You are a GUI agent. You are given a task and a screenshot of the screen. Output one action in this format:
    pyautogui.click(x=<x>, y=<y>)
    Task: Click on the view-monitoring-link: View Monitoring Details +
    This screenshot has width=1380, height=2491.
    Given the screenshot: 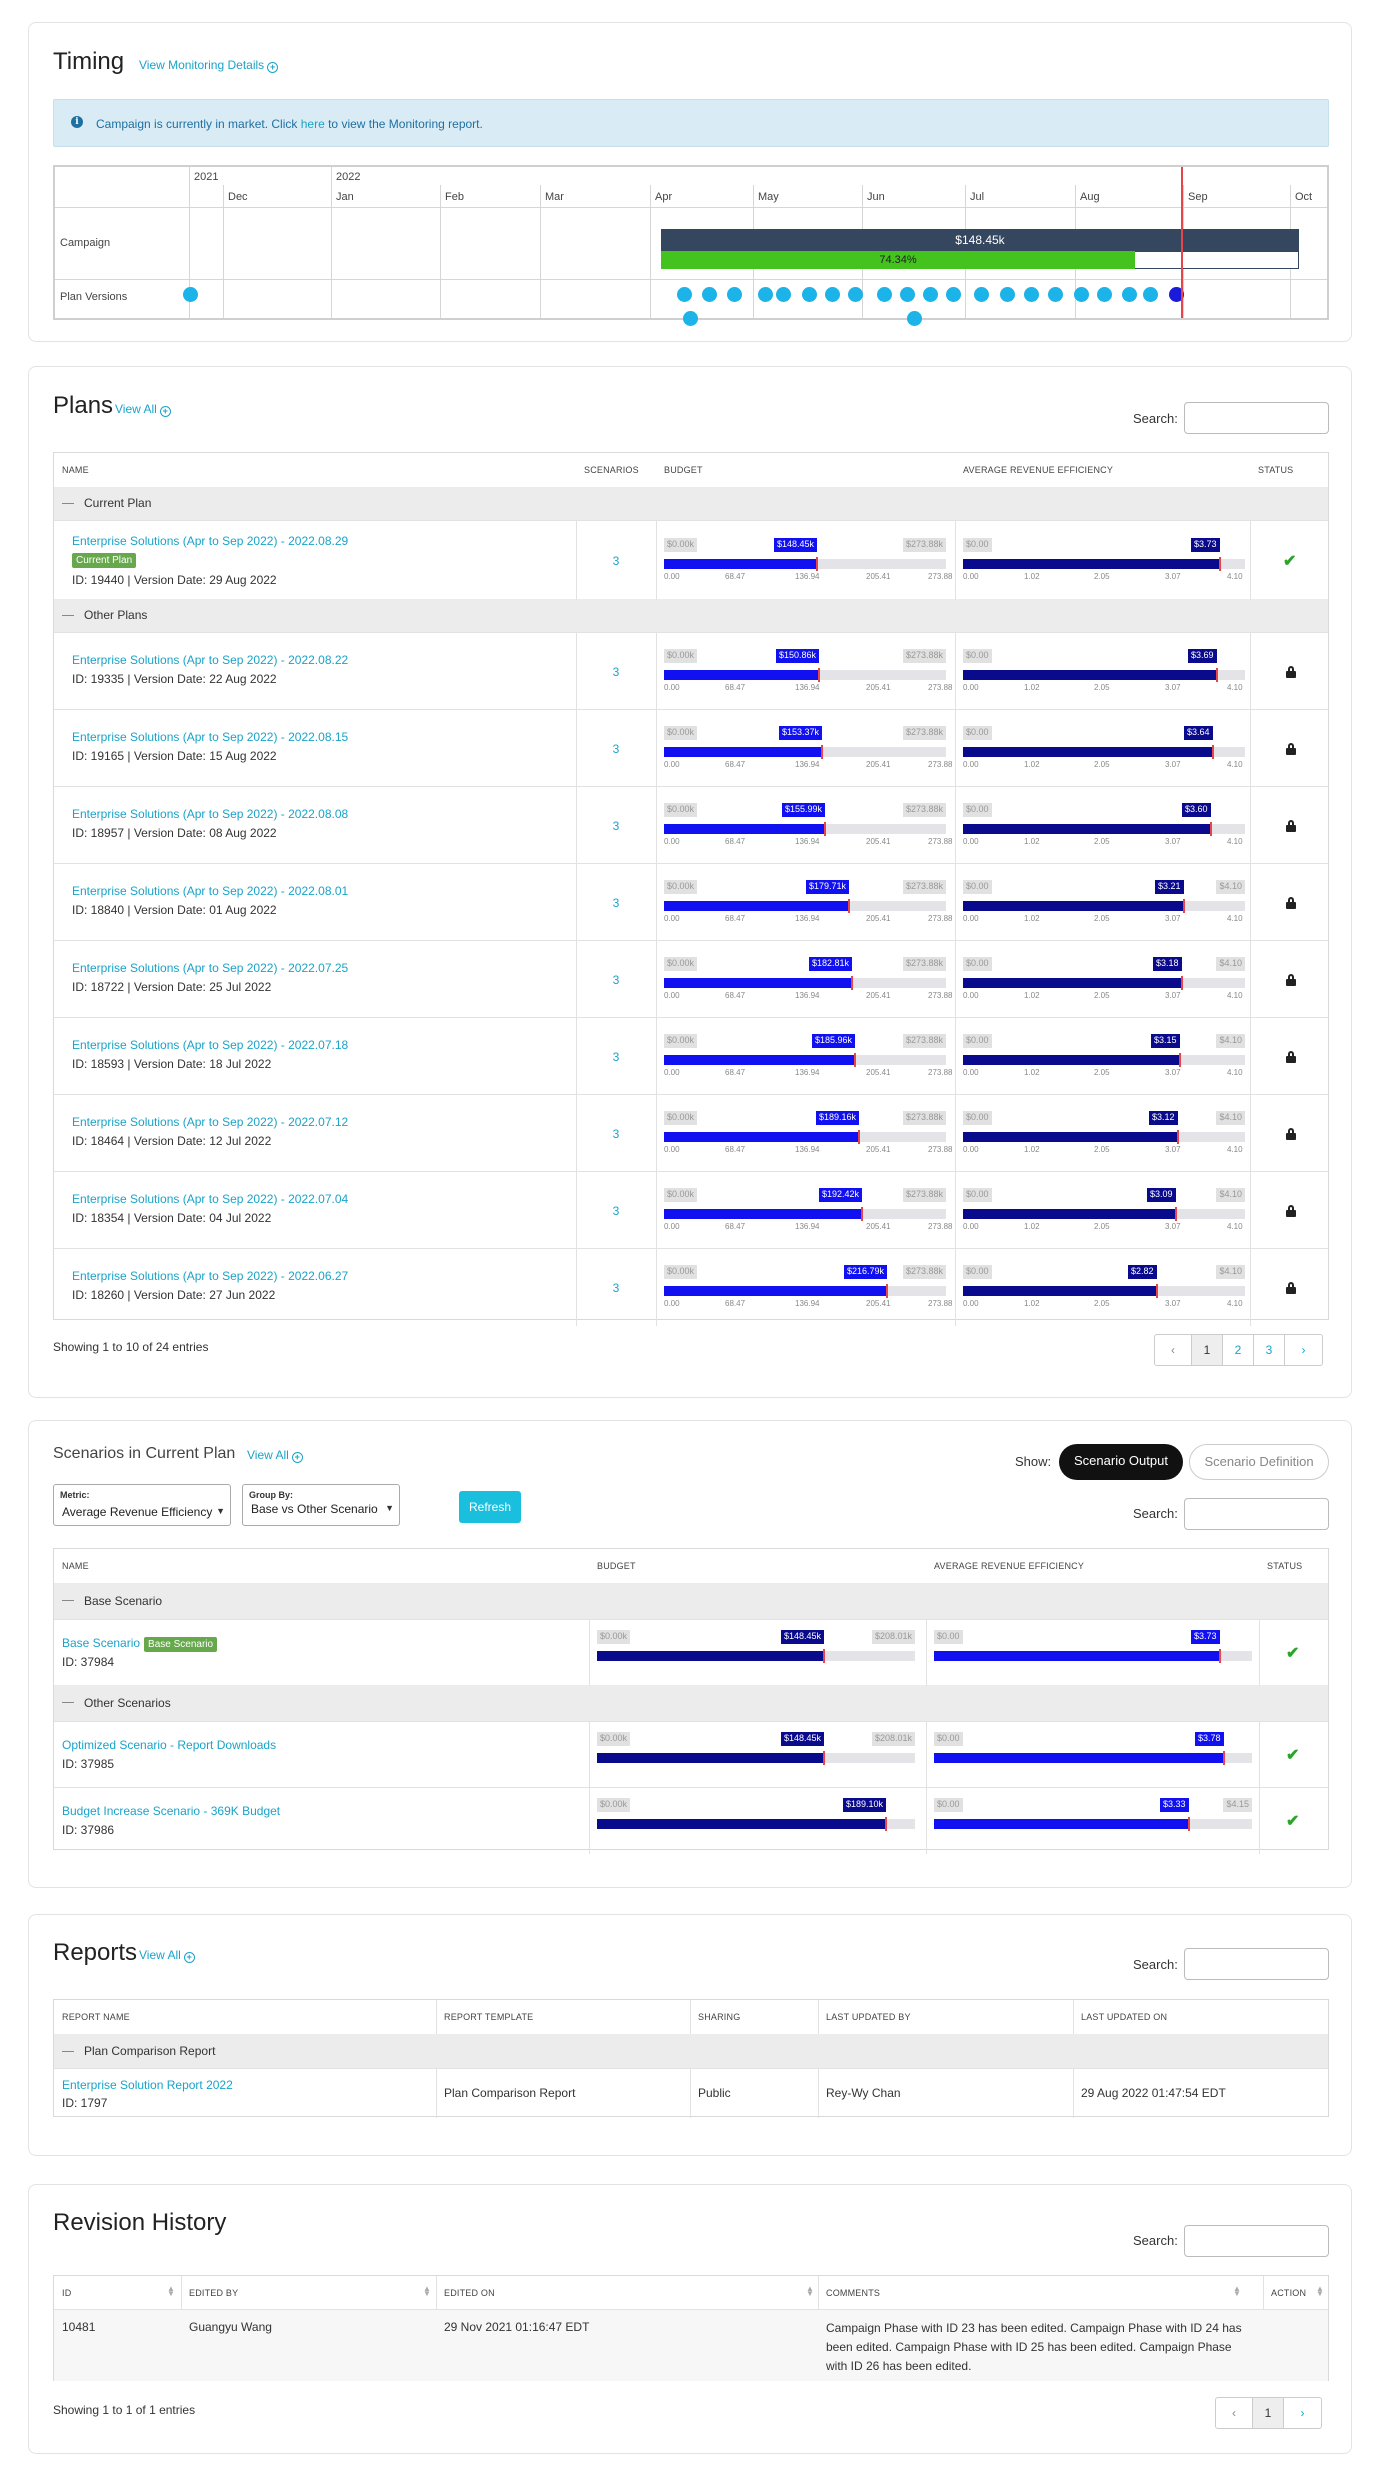 What is the action you would take?
    pyautogui.click(x=209, y=65)
    